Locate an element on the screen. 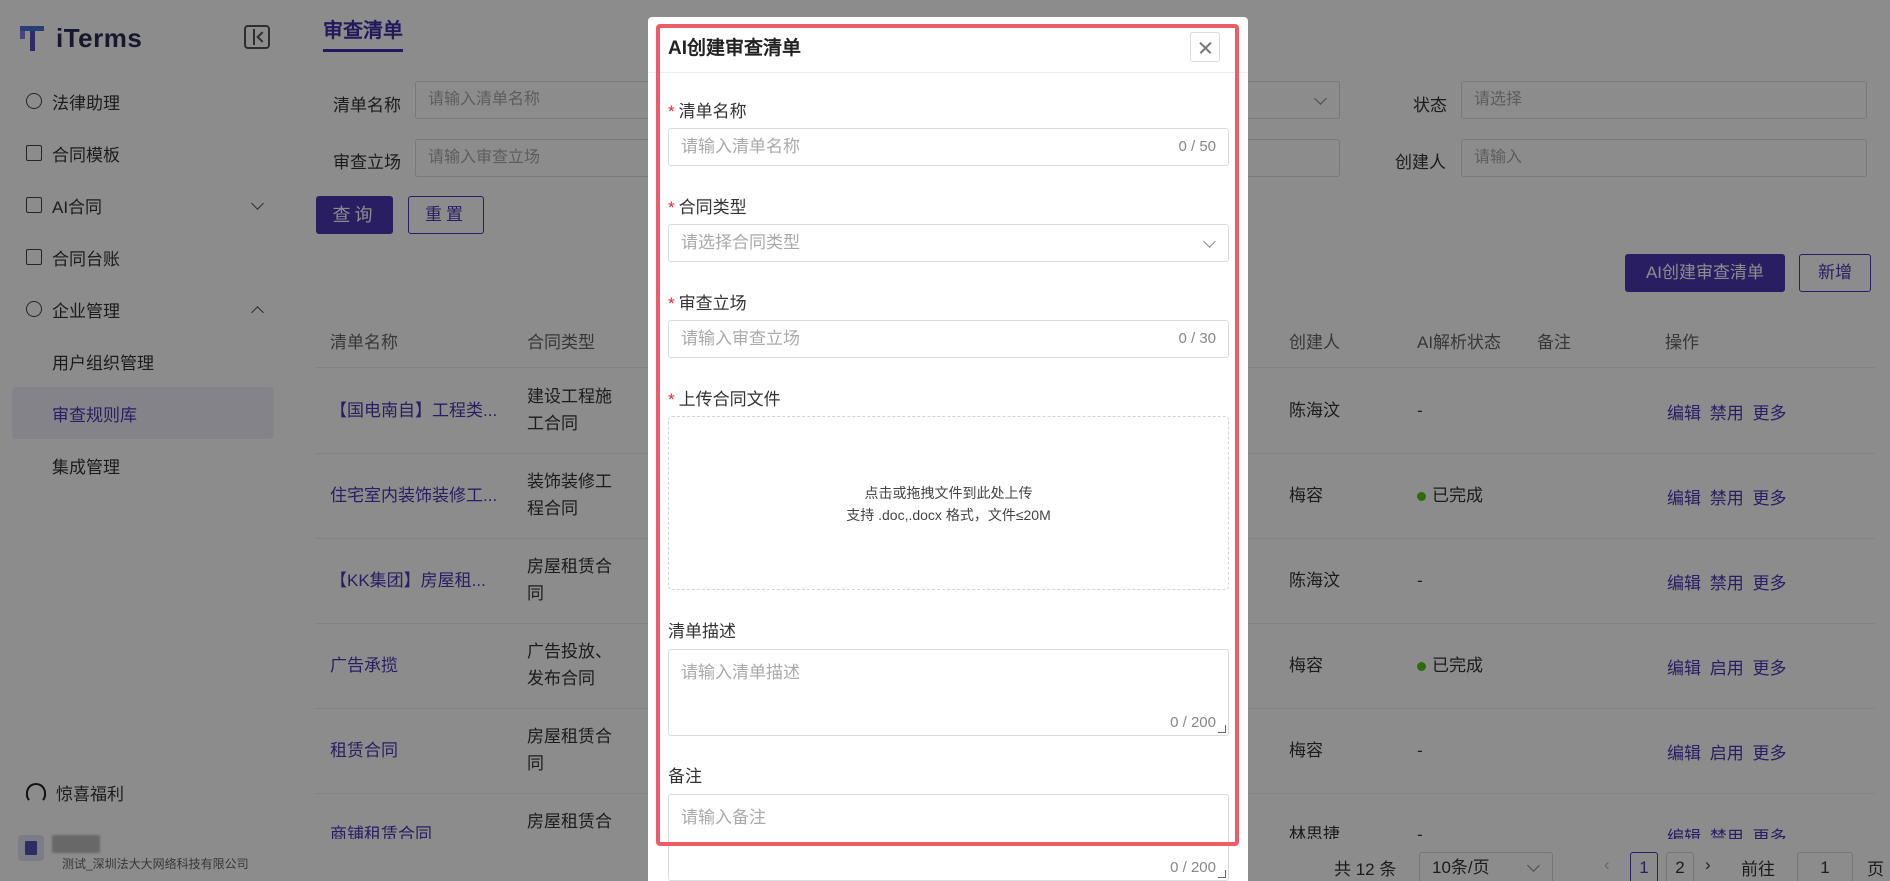  upload-label: * 上传合同文件 is located at coordinates (724, 397).